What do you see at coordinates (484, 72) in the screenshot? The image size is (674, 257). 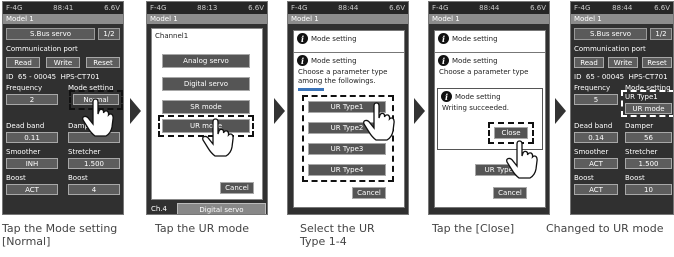 I see `popup-question: Choose a parameter type` at bounding box center [484, 72].